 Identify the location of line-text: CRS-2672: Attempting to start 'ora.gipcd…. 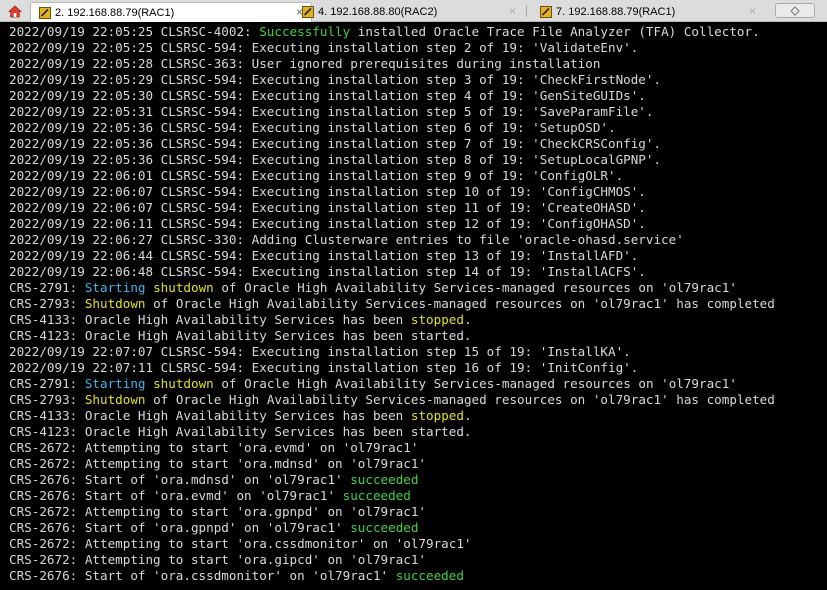
(218, 559).